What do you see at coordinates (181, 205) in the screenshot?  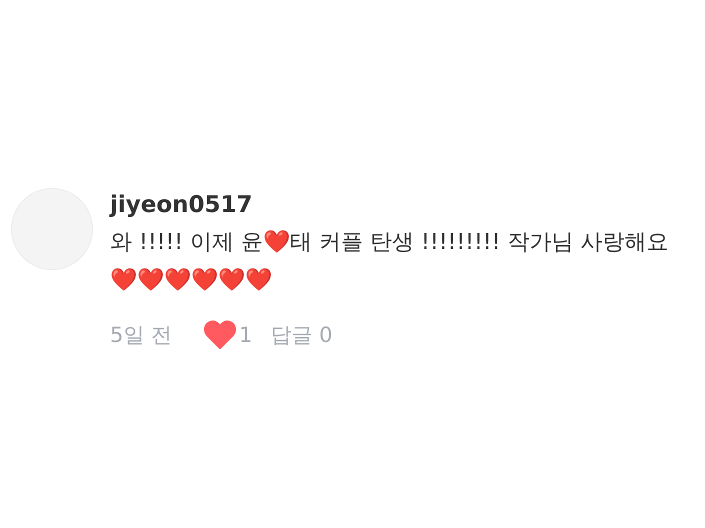 I see `username: jiyeon0517` at bounding box center [181, 205].